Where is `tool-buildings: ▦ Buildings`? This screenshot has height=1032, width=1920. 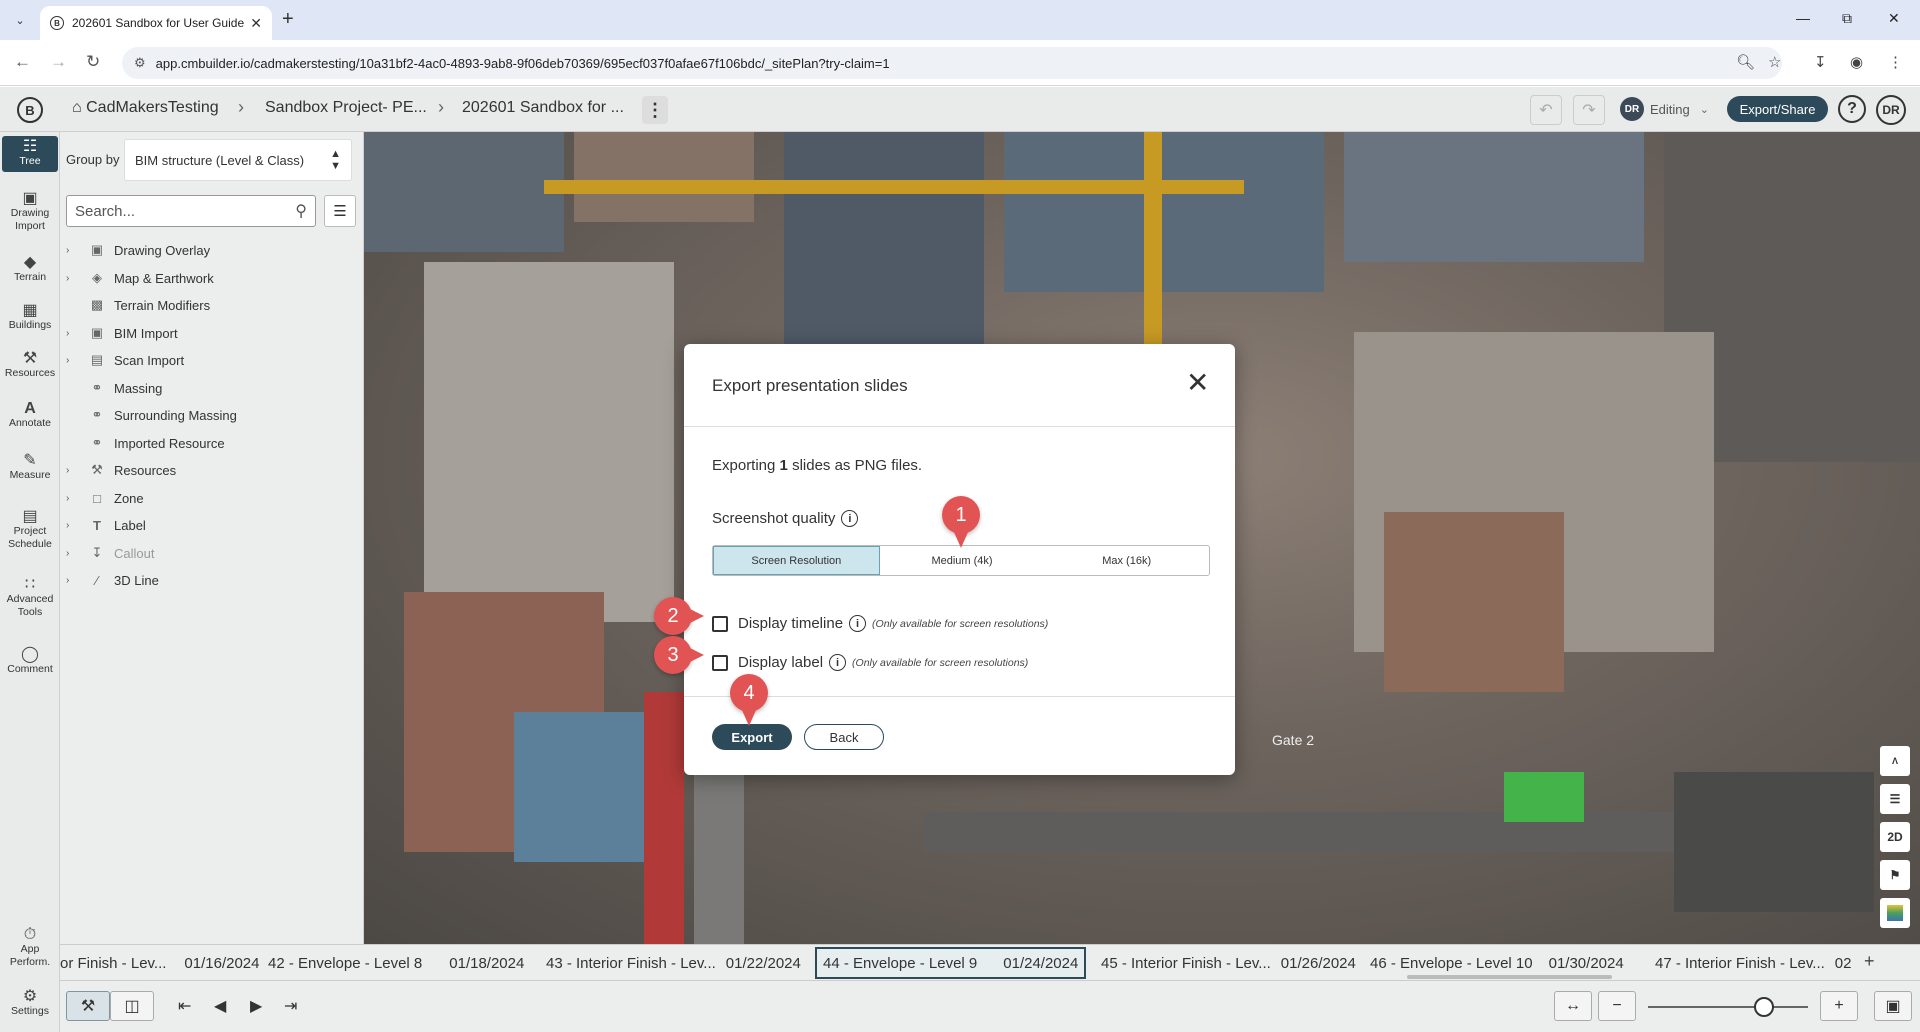
tool-buildings: ▦ Buildings is located at coordinates (30, 317).